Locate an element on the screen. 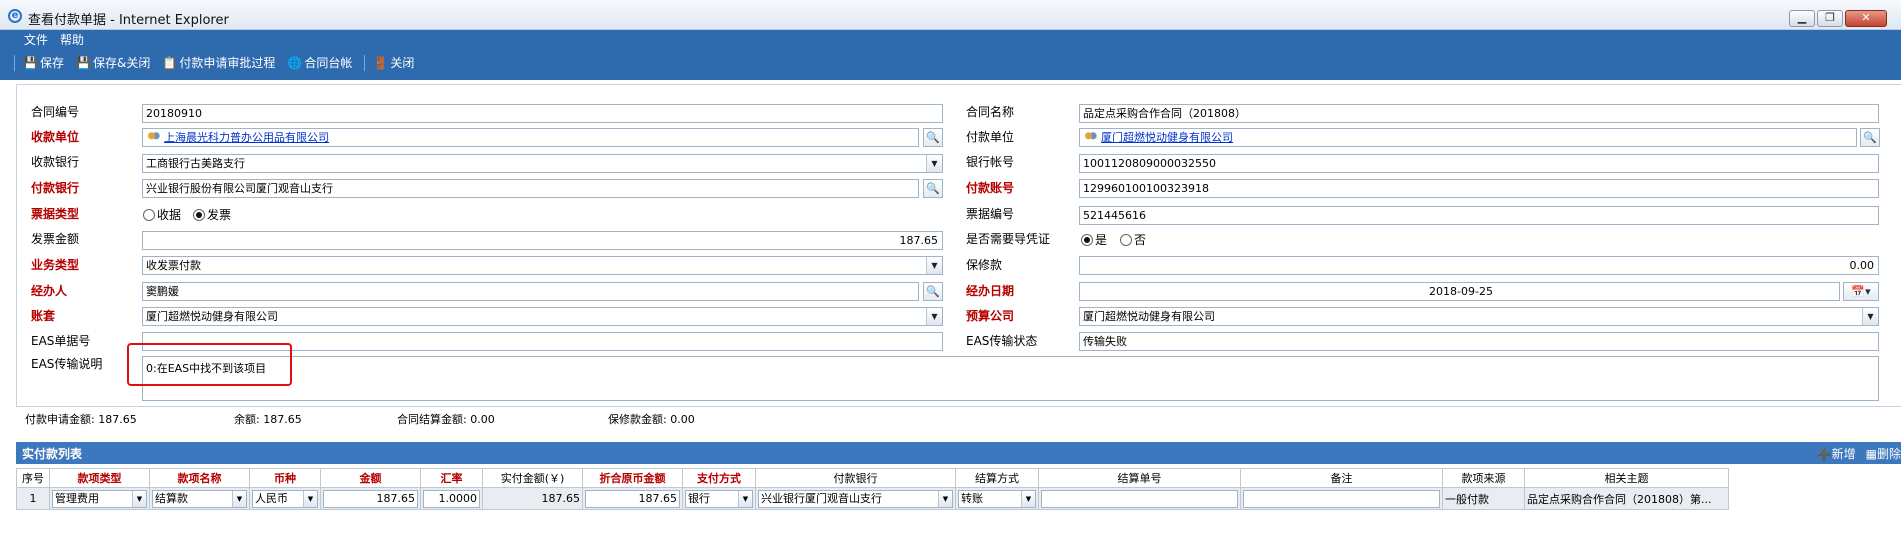 This screenshot has width=1901, height=535. payee-search-button: 🔍 is located at coordinates (933, 137).